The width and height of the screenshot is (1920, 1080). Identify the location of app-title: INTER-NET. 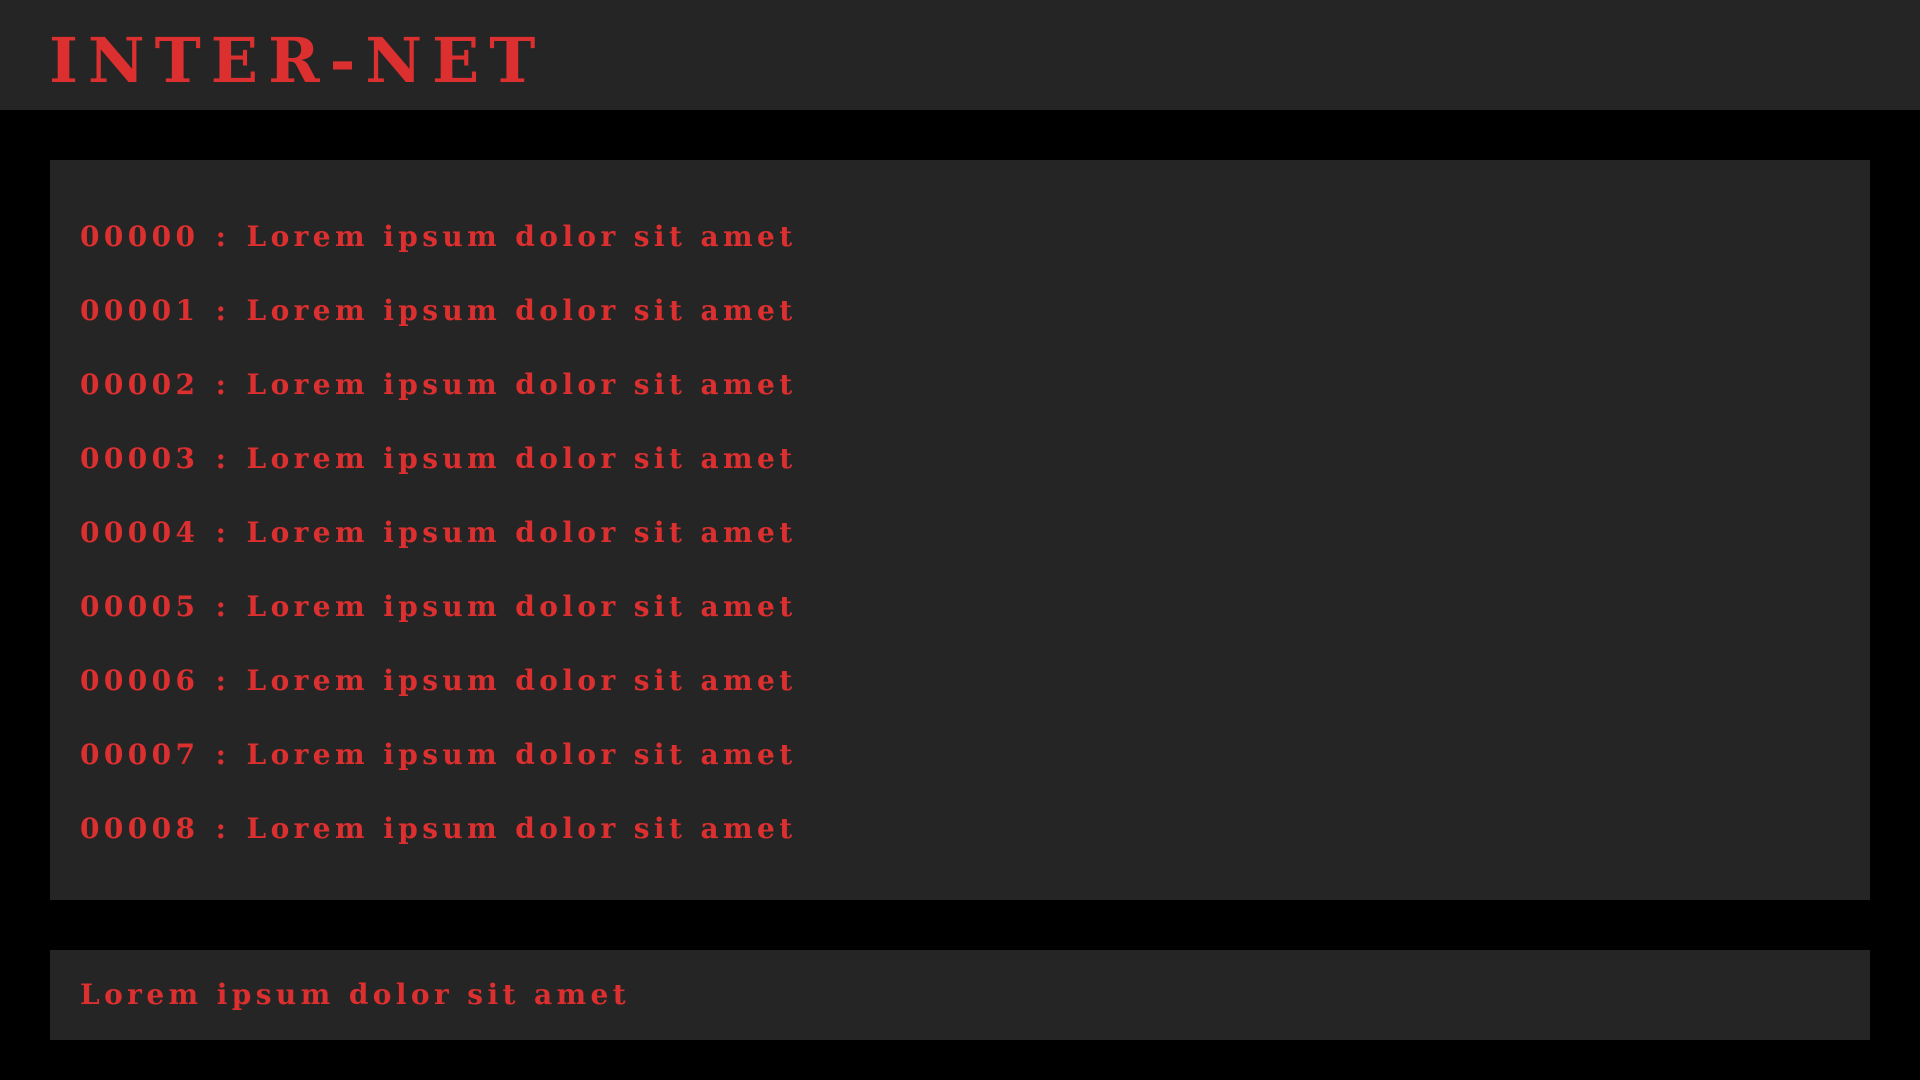
(297, 60).